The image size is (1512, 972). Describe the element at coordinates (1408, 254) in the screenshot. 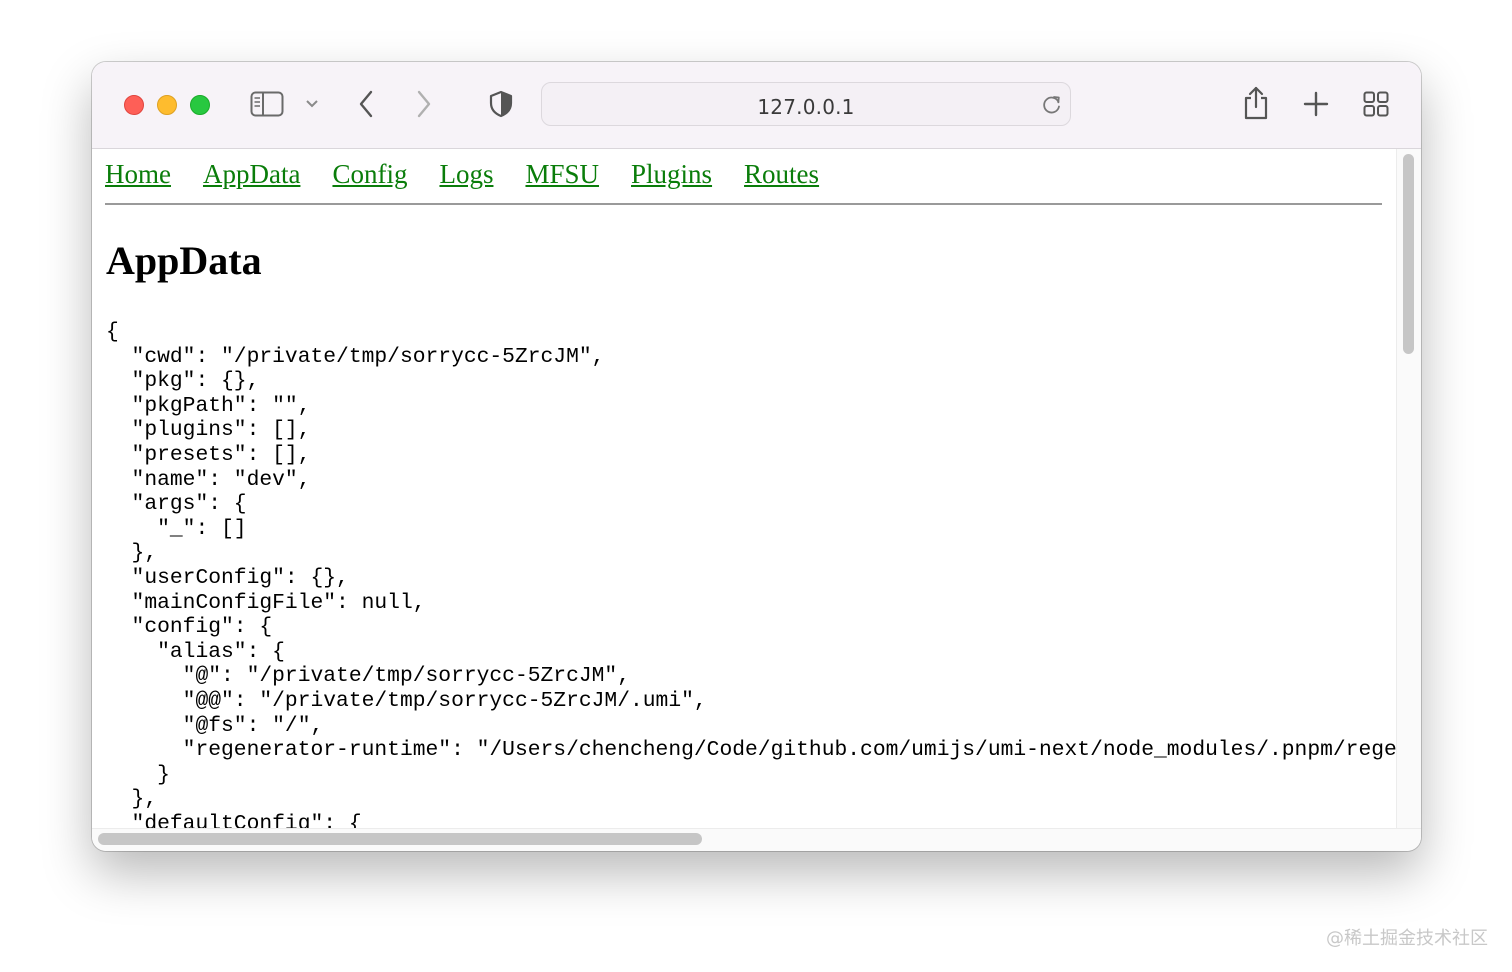

I see `vertical-scrollbar-thumb` at that location.